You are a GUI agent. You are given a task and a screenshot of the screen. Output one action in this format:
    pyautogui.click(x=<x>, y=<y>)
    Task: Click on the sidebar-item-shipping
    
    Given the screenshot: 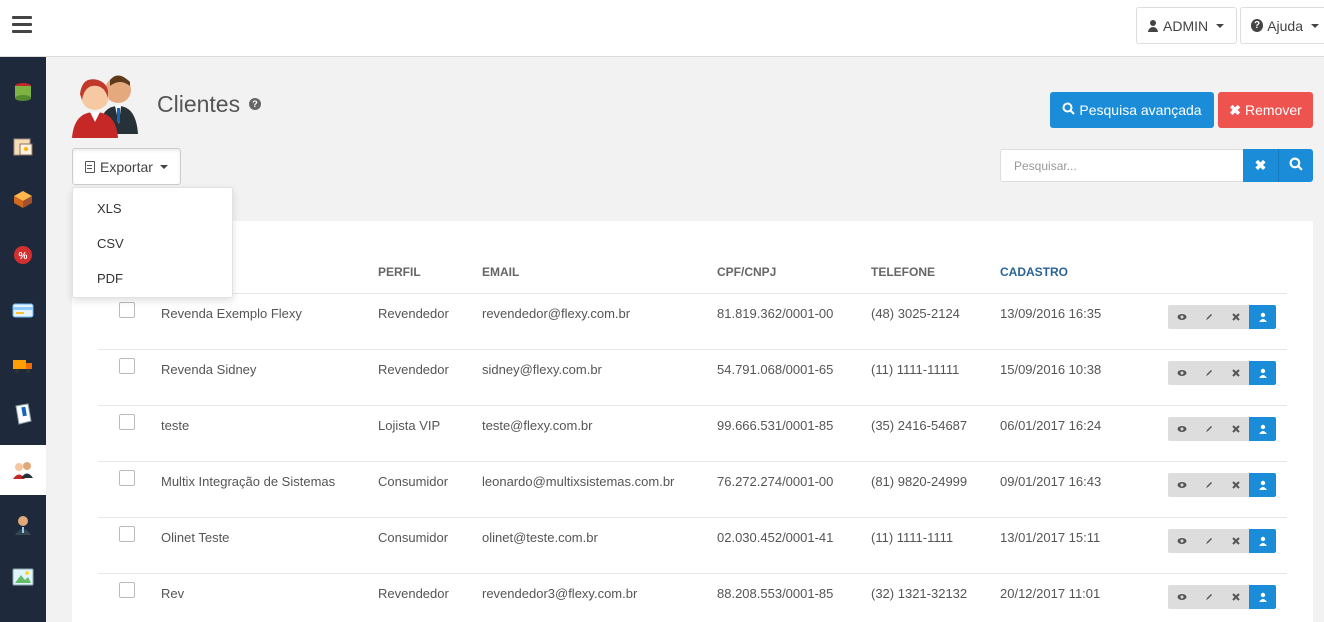 What is the action you would take?
    pyautogui.click(x=23, y=365)
    